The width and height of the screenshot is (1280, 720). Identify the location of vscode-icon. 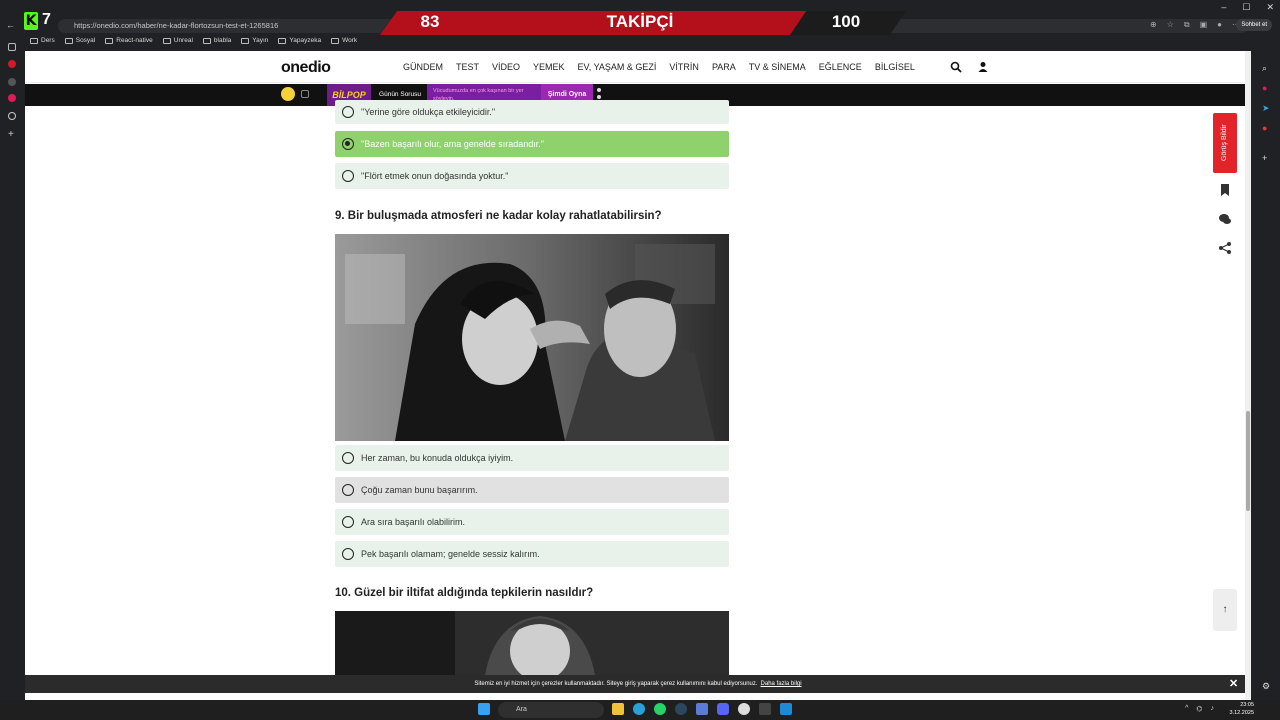
(786, 709).